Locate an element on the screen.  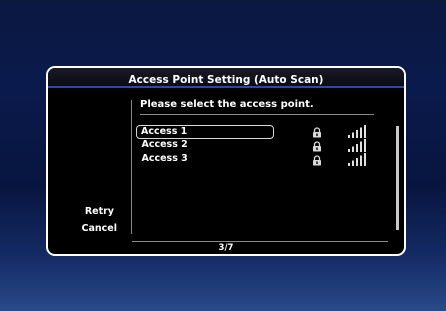
access-point-name: Access 2 is located at coordinates (164, 144).